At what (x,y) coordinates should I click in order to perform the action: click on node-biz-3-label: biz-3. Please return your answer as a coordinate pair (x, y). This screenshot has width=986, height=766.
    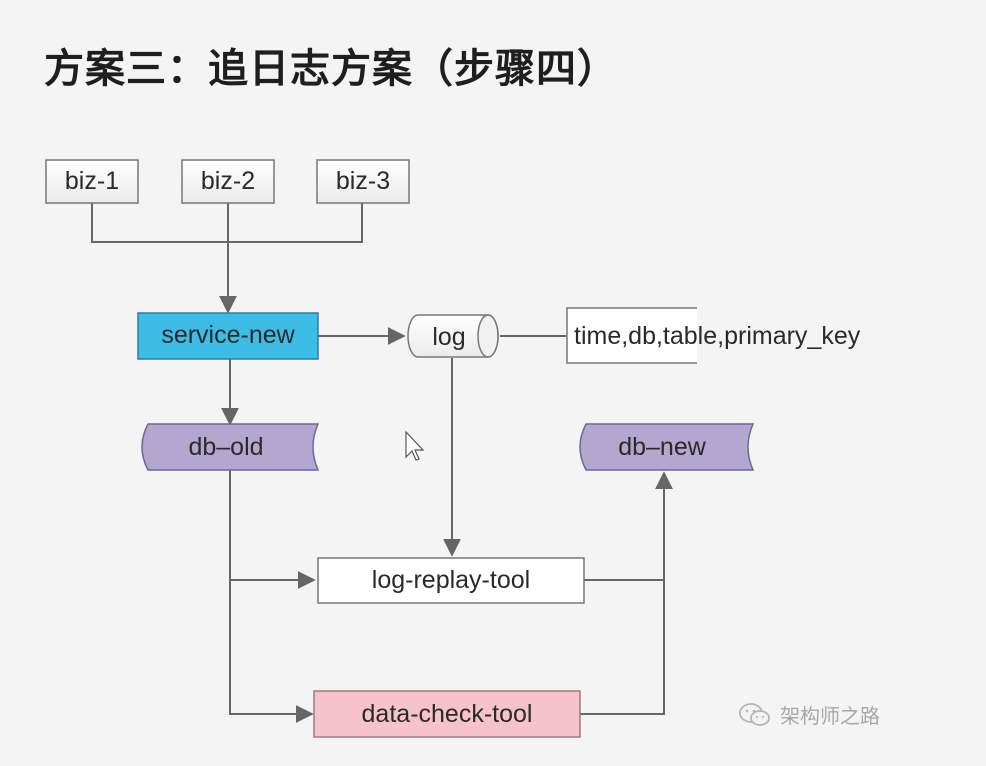
    Looking at the image, I should click on (363, 181).